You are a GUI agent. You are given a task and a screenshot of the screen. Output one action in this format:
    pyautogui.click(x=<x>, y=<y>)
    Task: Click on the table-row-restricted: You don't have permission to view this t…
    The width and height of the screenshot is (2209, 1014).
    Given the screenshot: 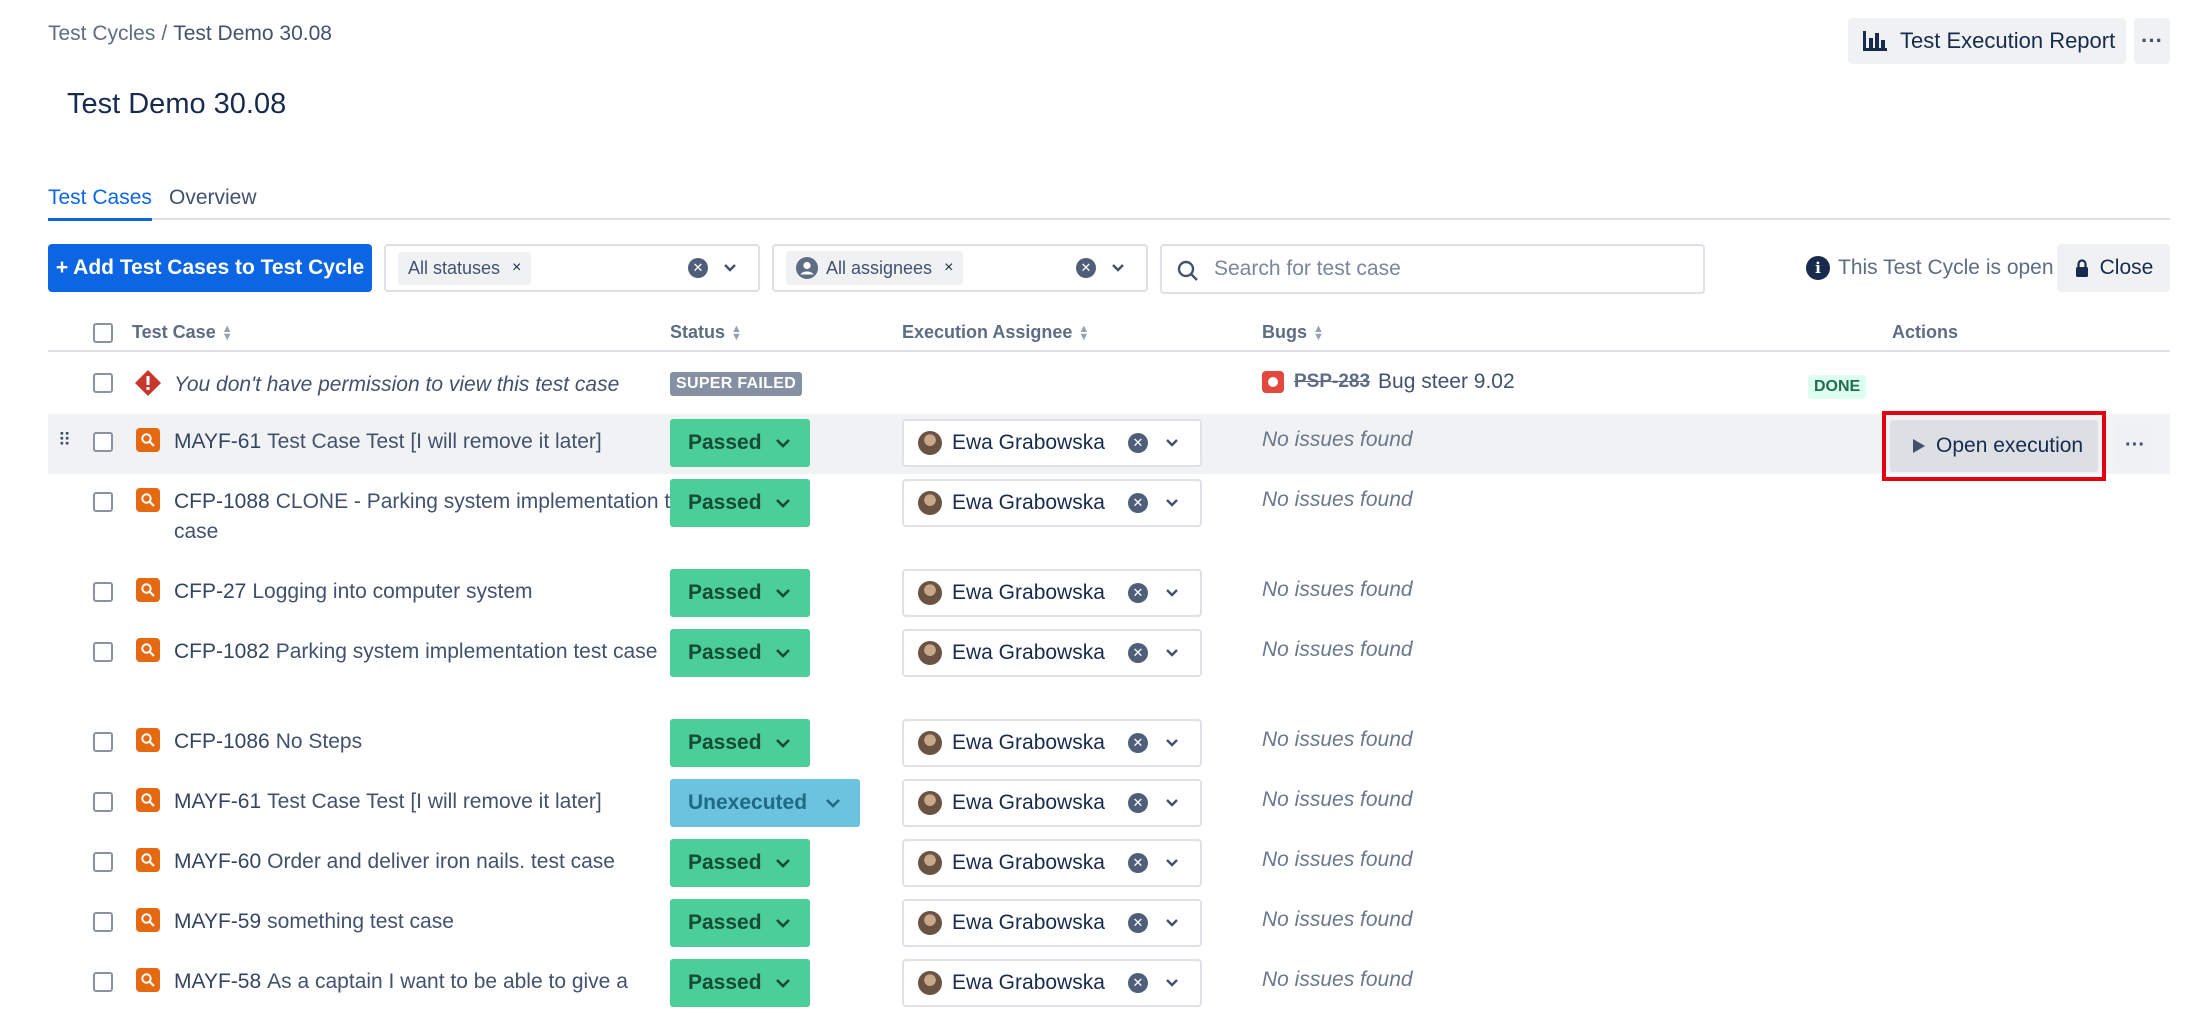 What is the action you would take?
    pyautogui.click(x=1109, y=386)
    